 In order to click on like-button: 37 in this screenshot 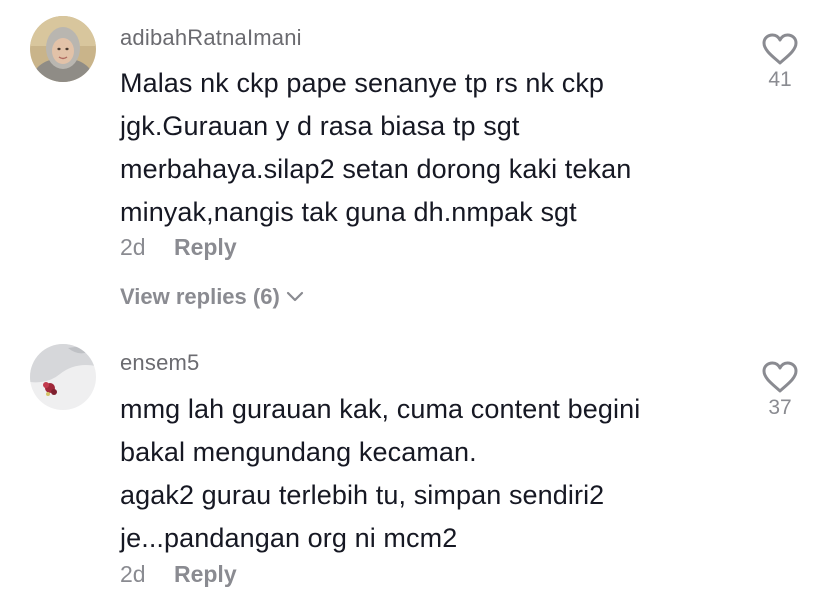, I will do `click(780, 390)`.